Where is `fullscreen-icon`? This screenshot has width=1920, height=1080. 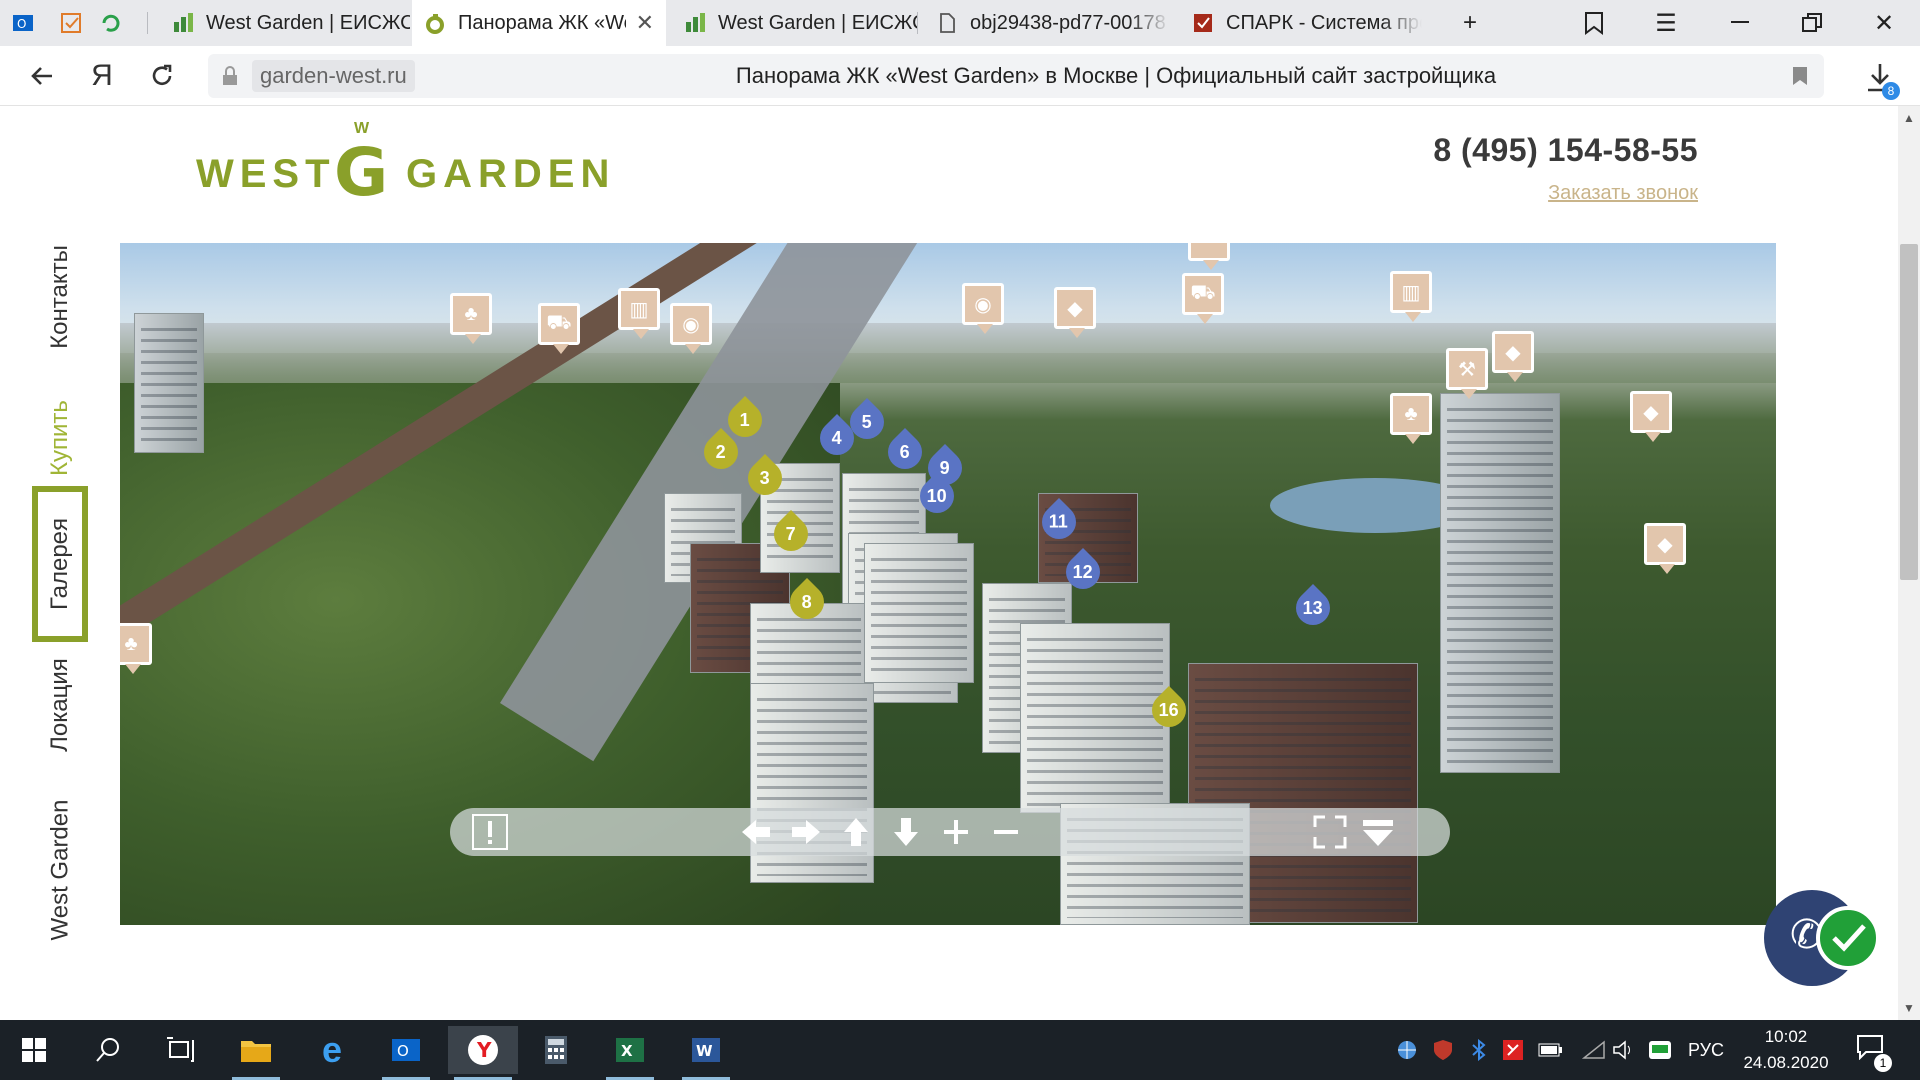
fullscreen-icon is located at coordinates (1330, 832).